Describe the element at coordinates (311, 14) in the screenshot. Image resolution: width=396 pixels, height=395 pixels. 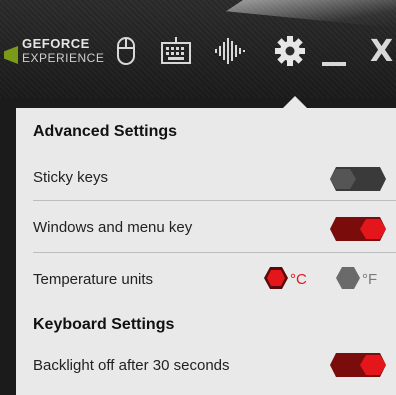
I see `title-bar-highlight` at that location.